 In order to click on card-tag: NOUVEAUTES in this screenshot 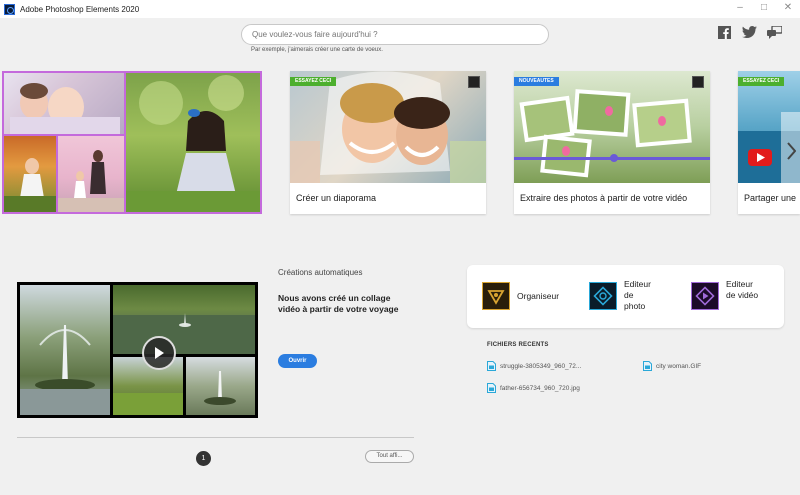, I will do `click(536, 81)`.